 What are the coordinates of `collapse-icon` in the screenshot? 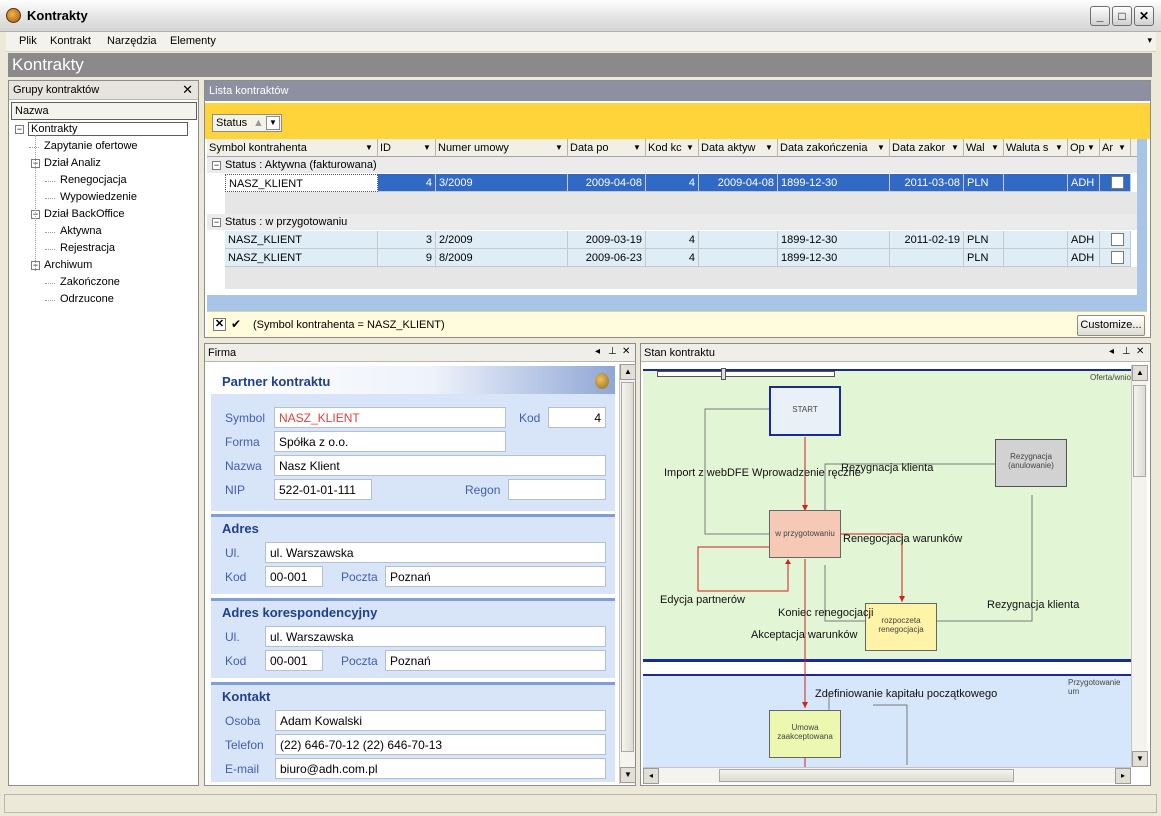 It's located at (602, 381).